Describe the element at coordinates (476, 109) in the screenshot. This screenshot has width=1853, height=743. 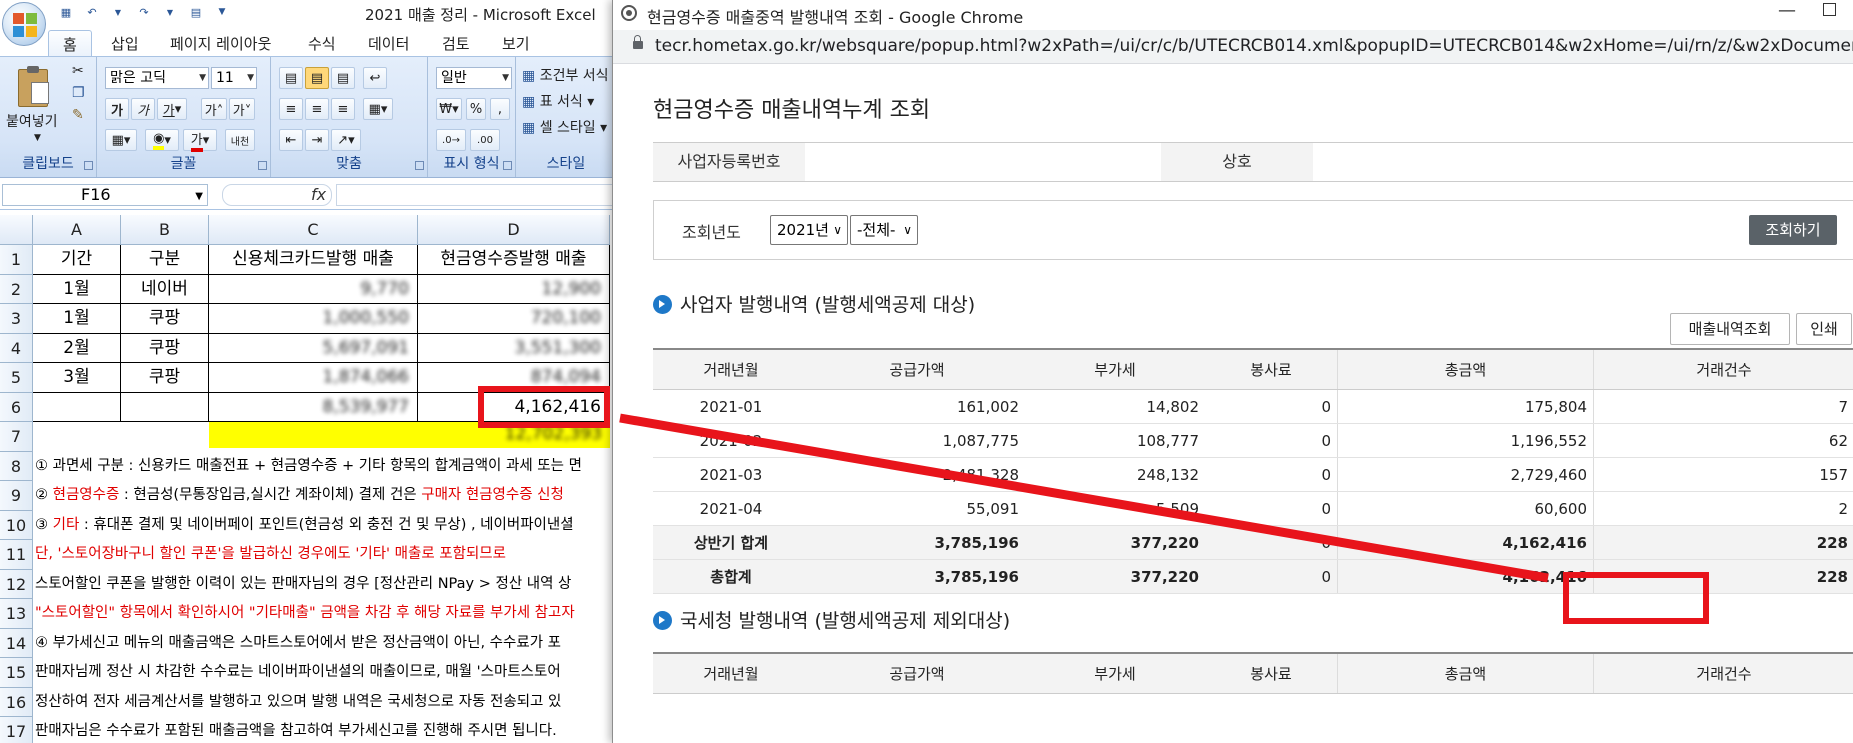
I see `percent-icon: %` at that location.